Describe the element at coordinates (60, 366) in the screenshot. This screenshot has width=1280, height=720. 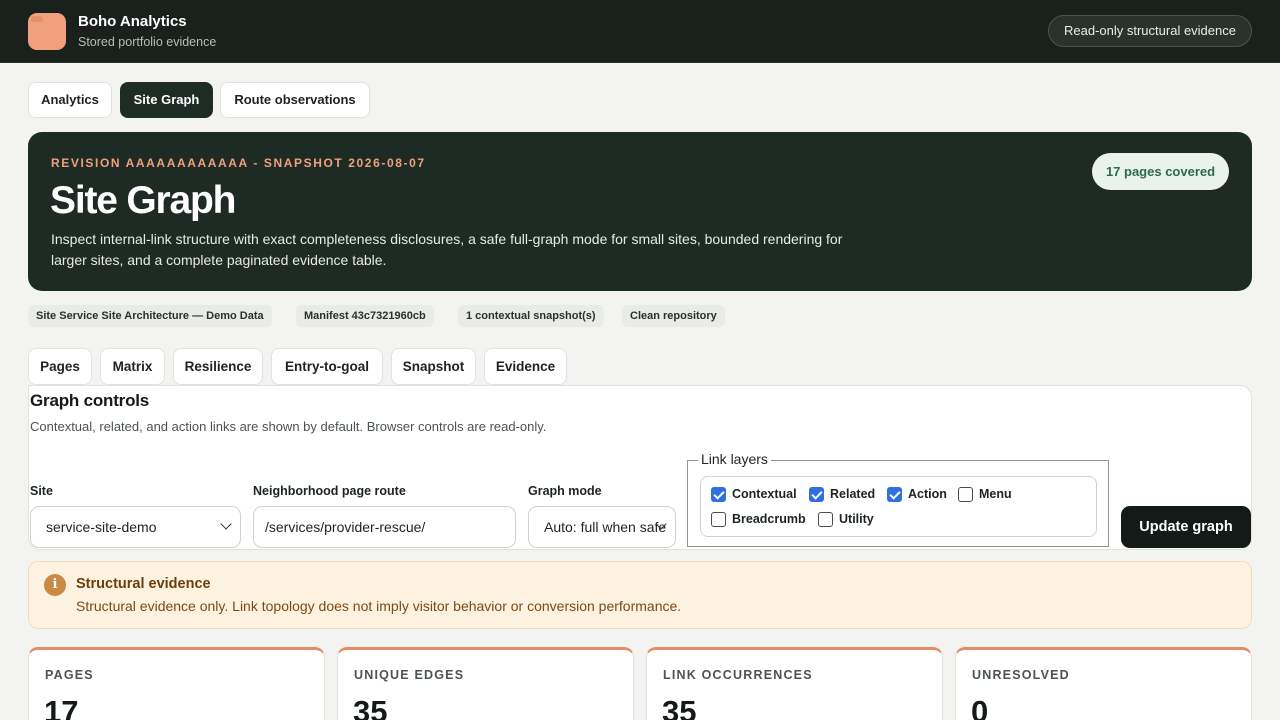
I see `tab-pages: Pages` at that location.